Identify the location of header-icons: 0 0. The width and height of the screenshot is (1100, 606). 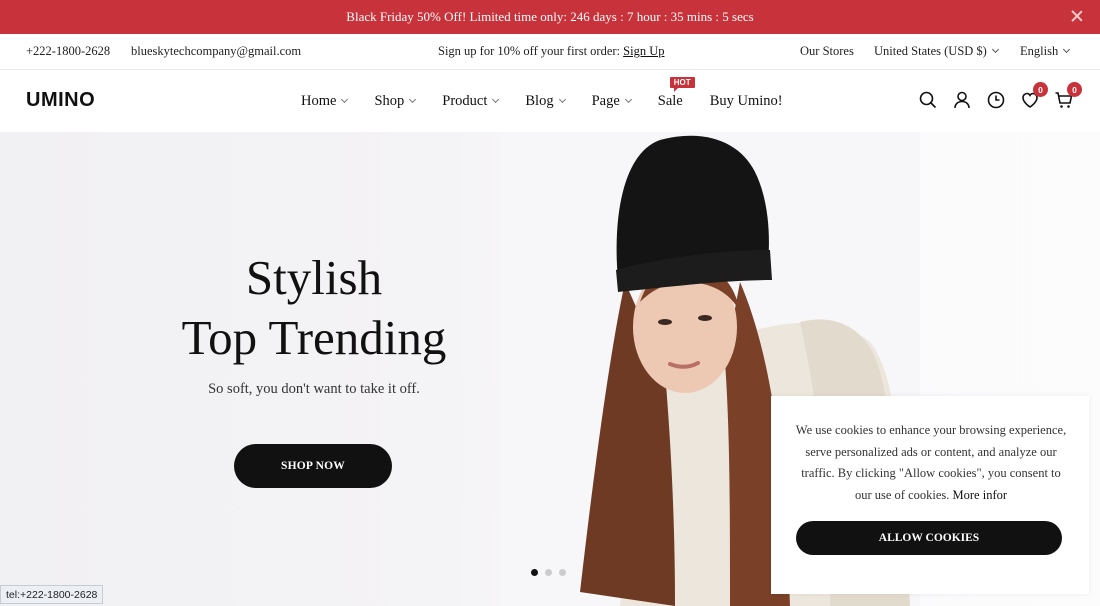
(1000, 96).